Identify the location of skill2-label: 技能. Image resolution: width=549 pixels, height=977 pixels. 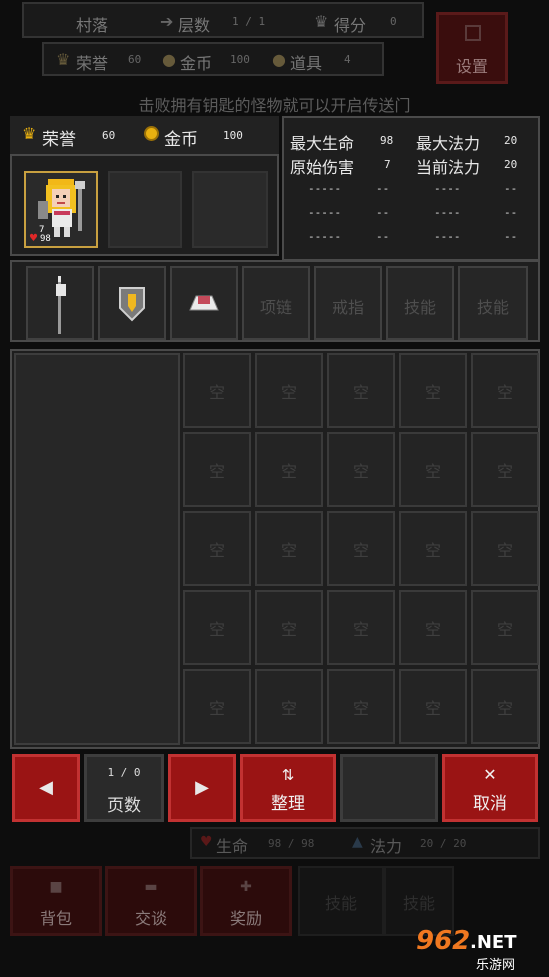
(492, 307).